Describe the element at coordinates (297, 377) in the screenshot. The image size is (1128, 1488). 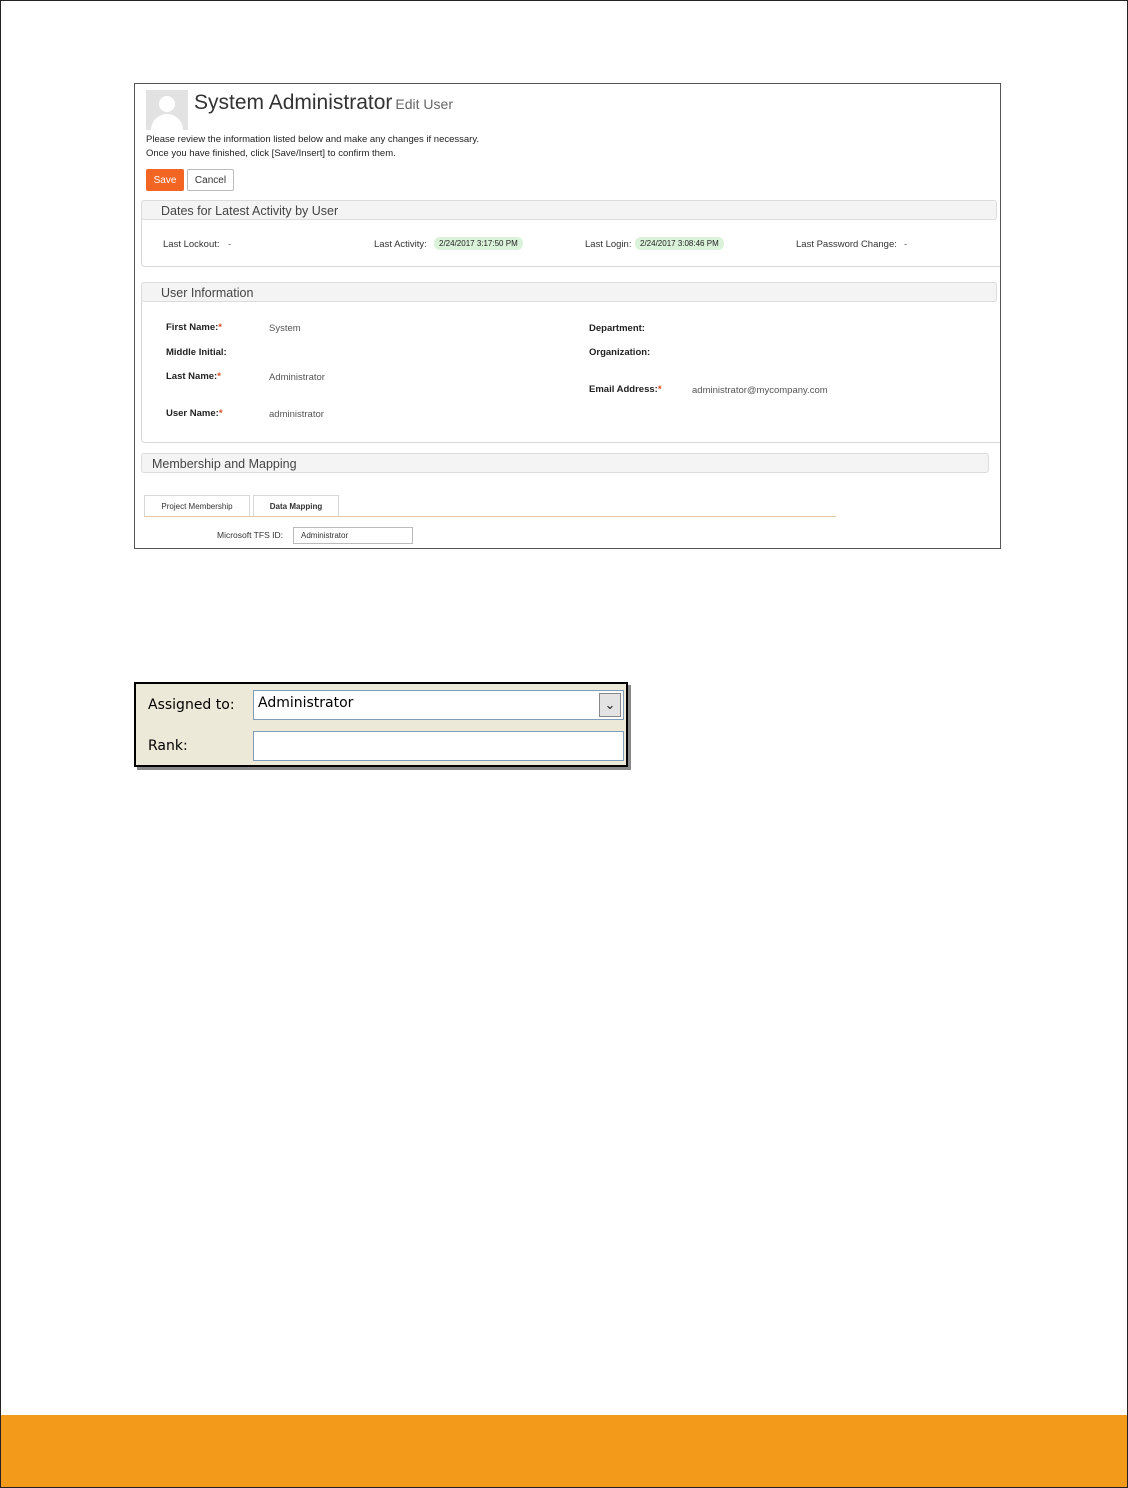
I see `last-name-value: Administrator` at that location.